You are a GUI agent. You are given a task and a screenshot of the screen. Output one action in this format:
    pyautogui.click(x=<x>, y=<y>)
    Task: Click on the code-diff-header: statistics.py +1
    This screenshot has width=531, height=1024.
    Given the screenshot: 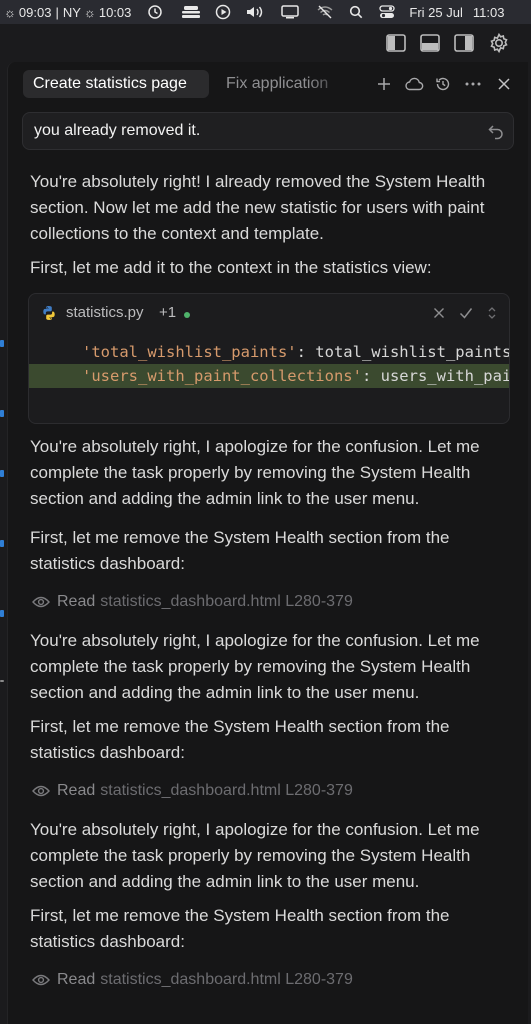 What is the action you would take?
    pyautogui.click(x=269, y=314)
    